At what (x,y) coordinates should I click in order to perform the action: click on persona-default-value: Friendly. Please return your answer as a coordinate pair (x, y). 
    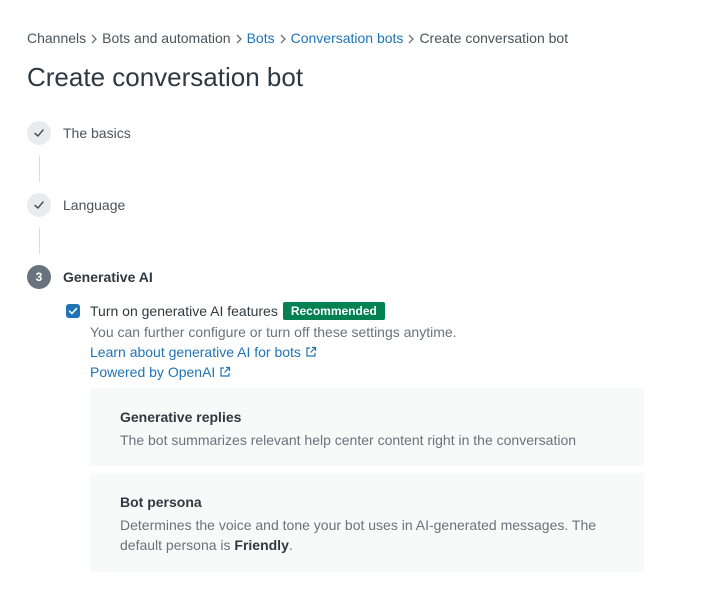
    Looking at the image, I should click on (261, 545).